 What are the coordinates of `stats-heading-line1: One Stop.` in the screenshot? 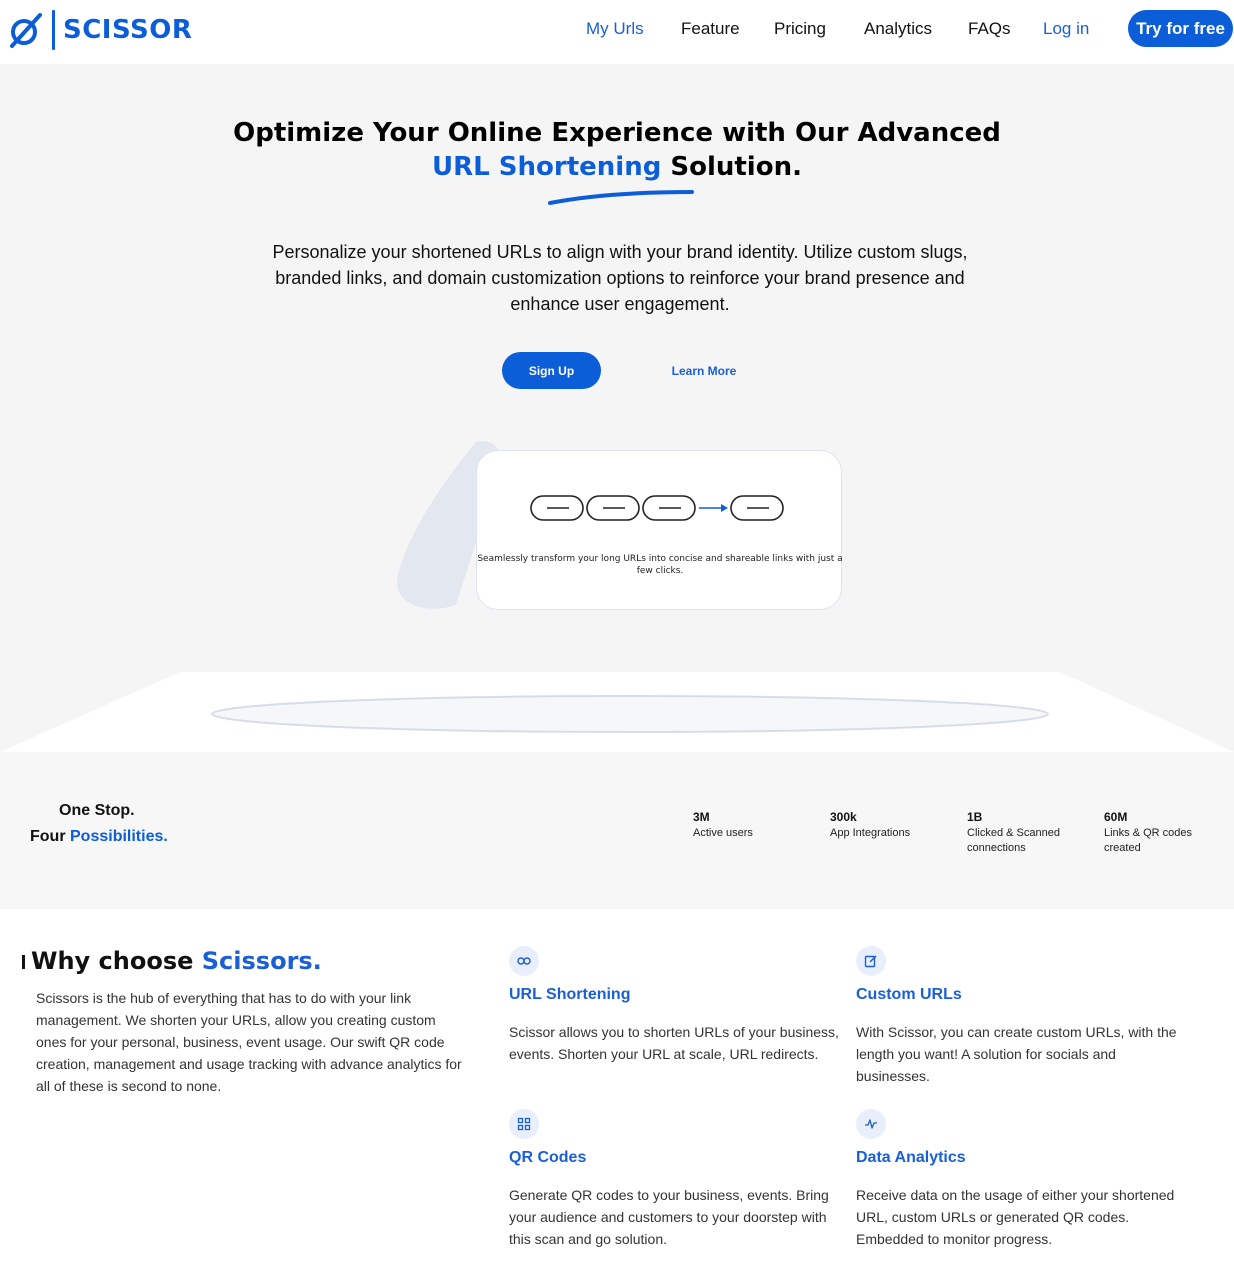 It's located at (97, 810).